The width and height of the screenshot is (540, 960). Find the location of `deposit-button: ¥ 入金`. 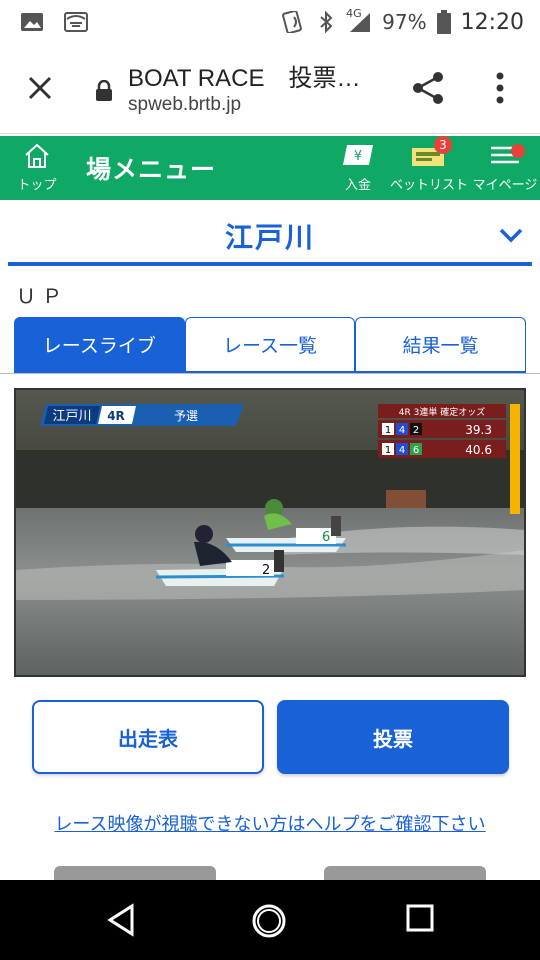

deposit-button: ¥ 入金 is located at coordinates (358, 167).